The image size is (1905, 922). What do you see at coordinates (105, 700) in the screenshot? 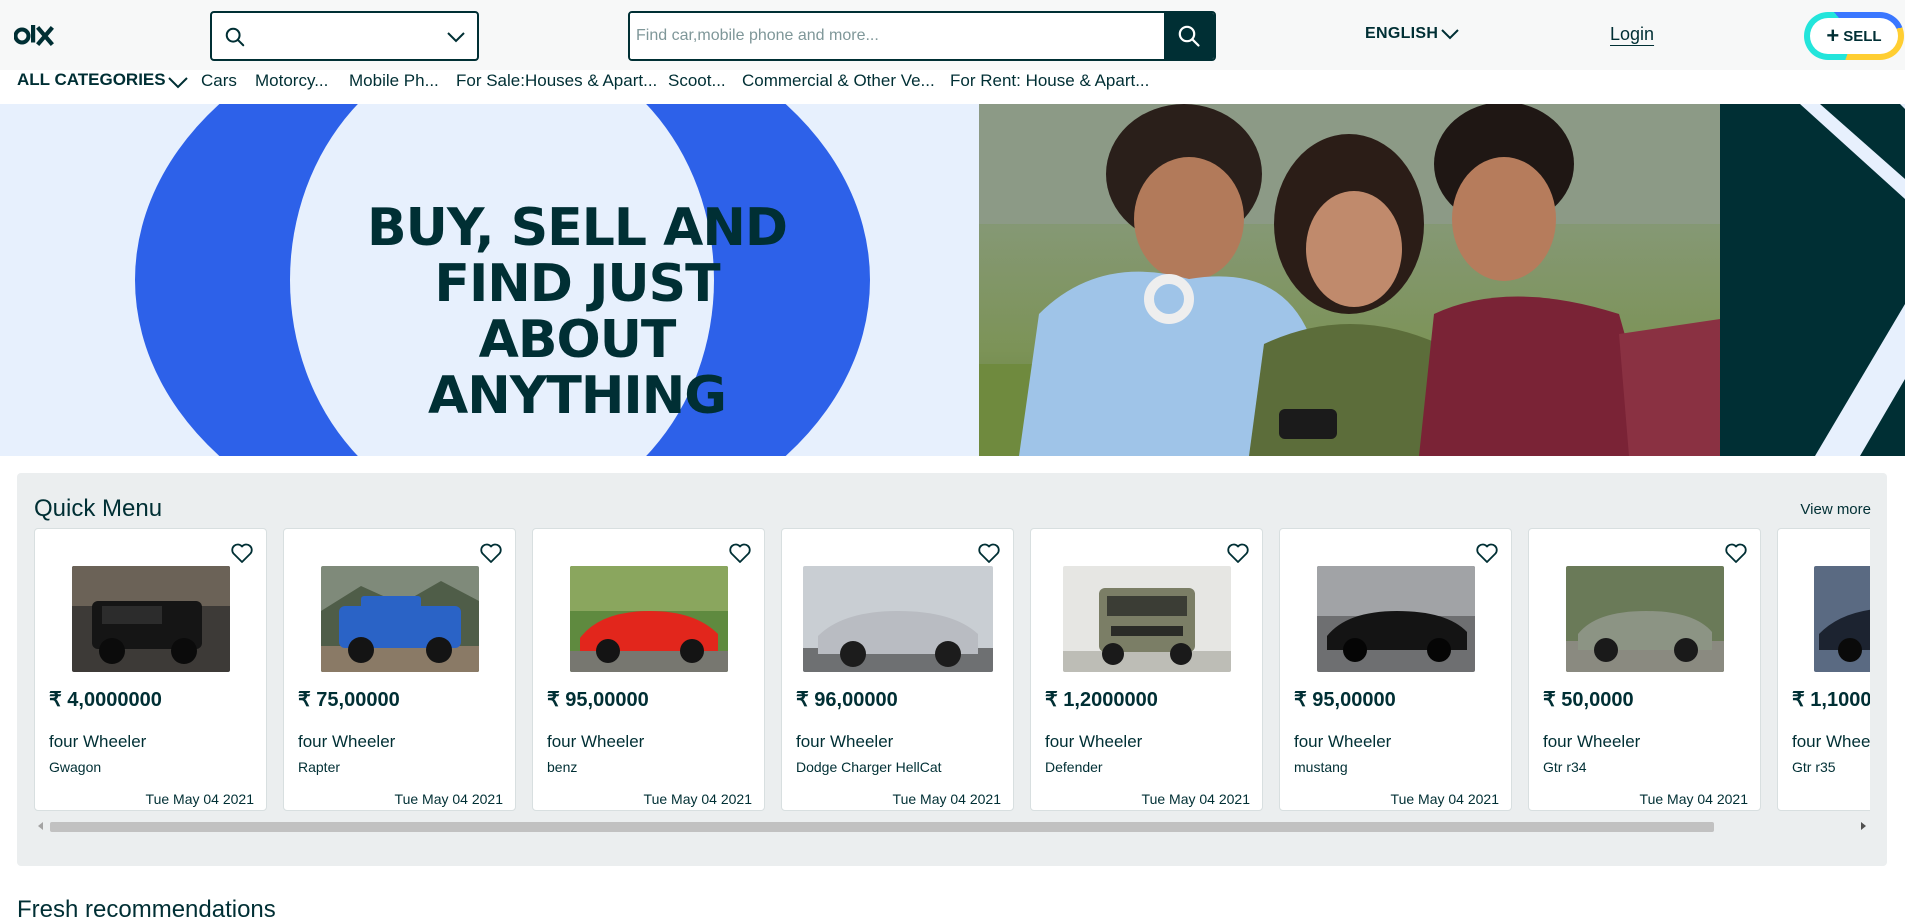
I see `product-price: ₹ 4,0000000` at bounding box center [105, 700].